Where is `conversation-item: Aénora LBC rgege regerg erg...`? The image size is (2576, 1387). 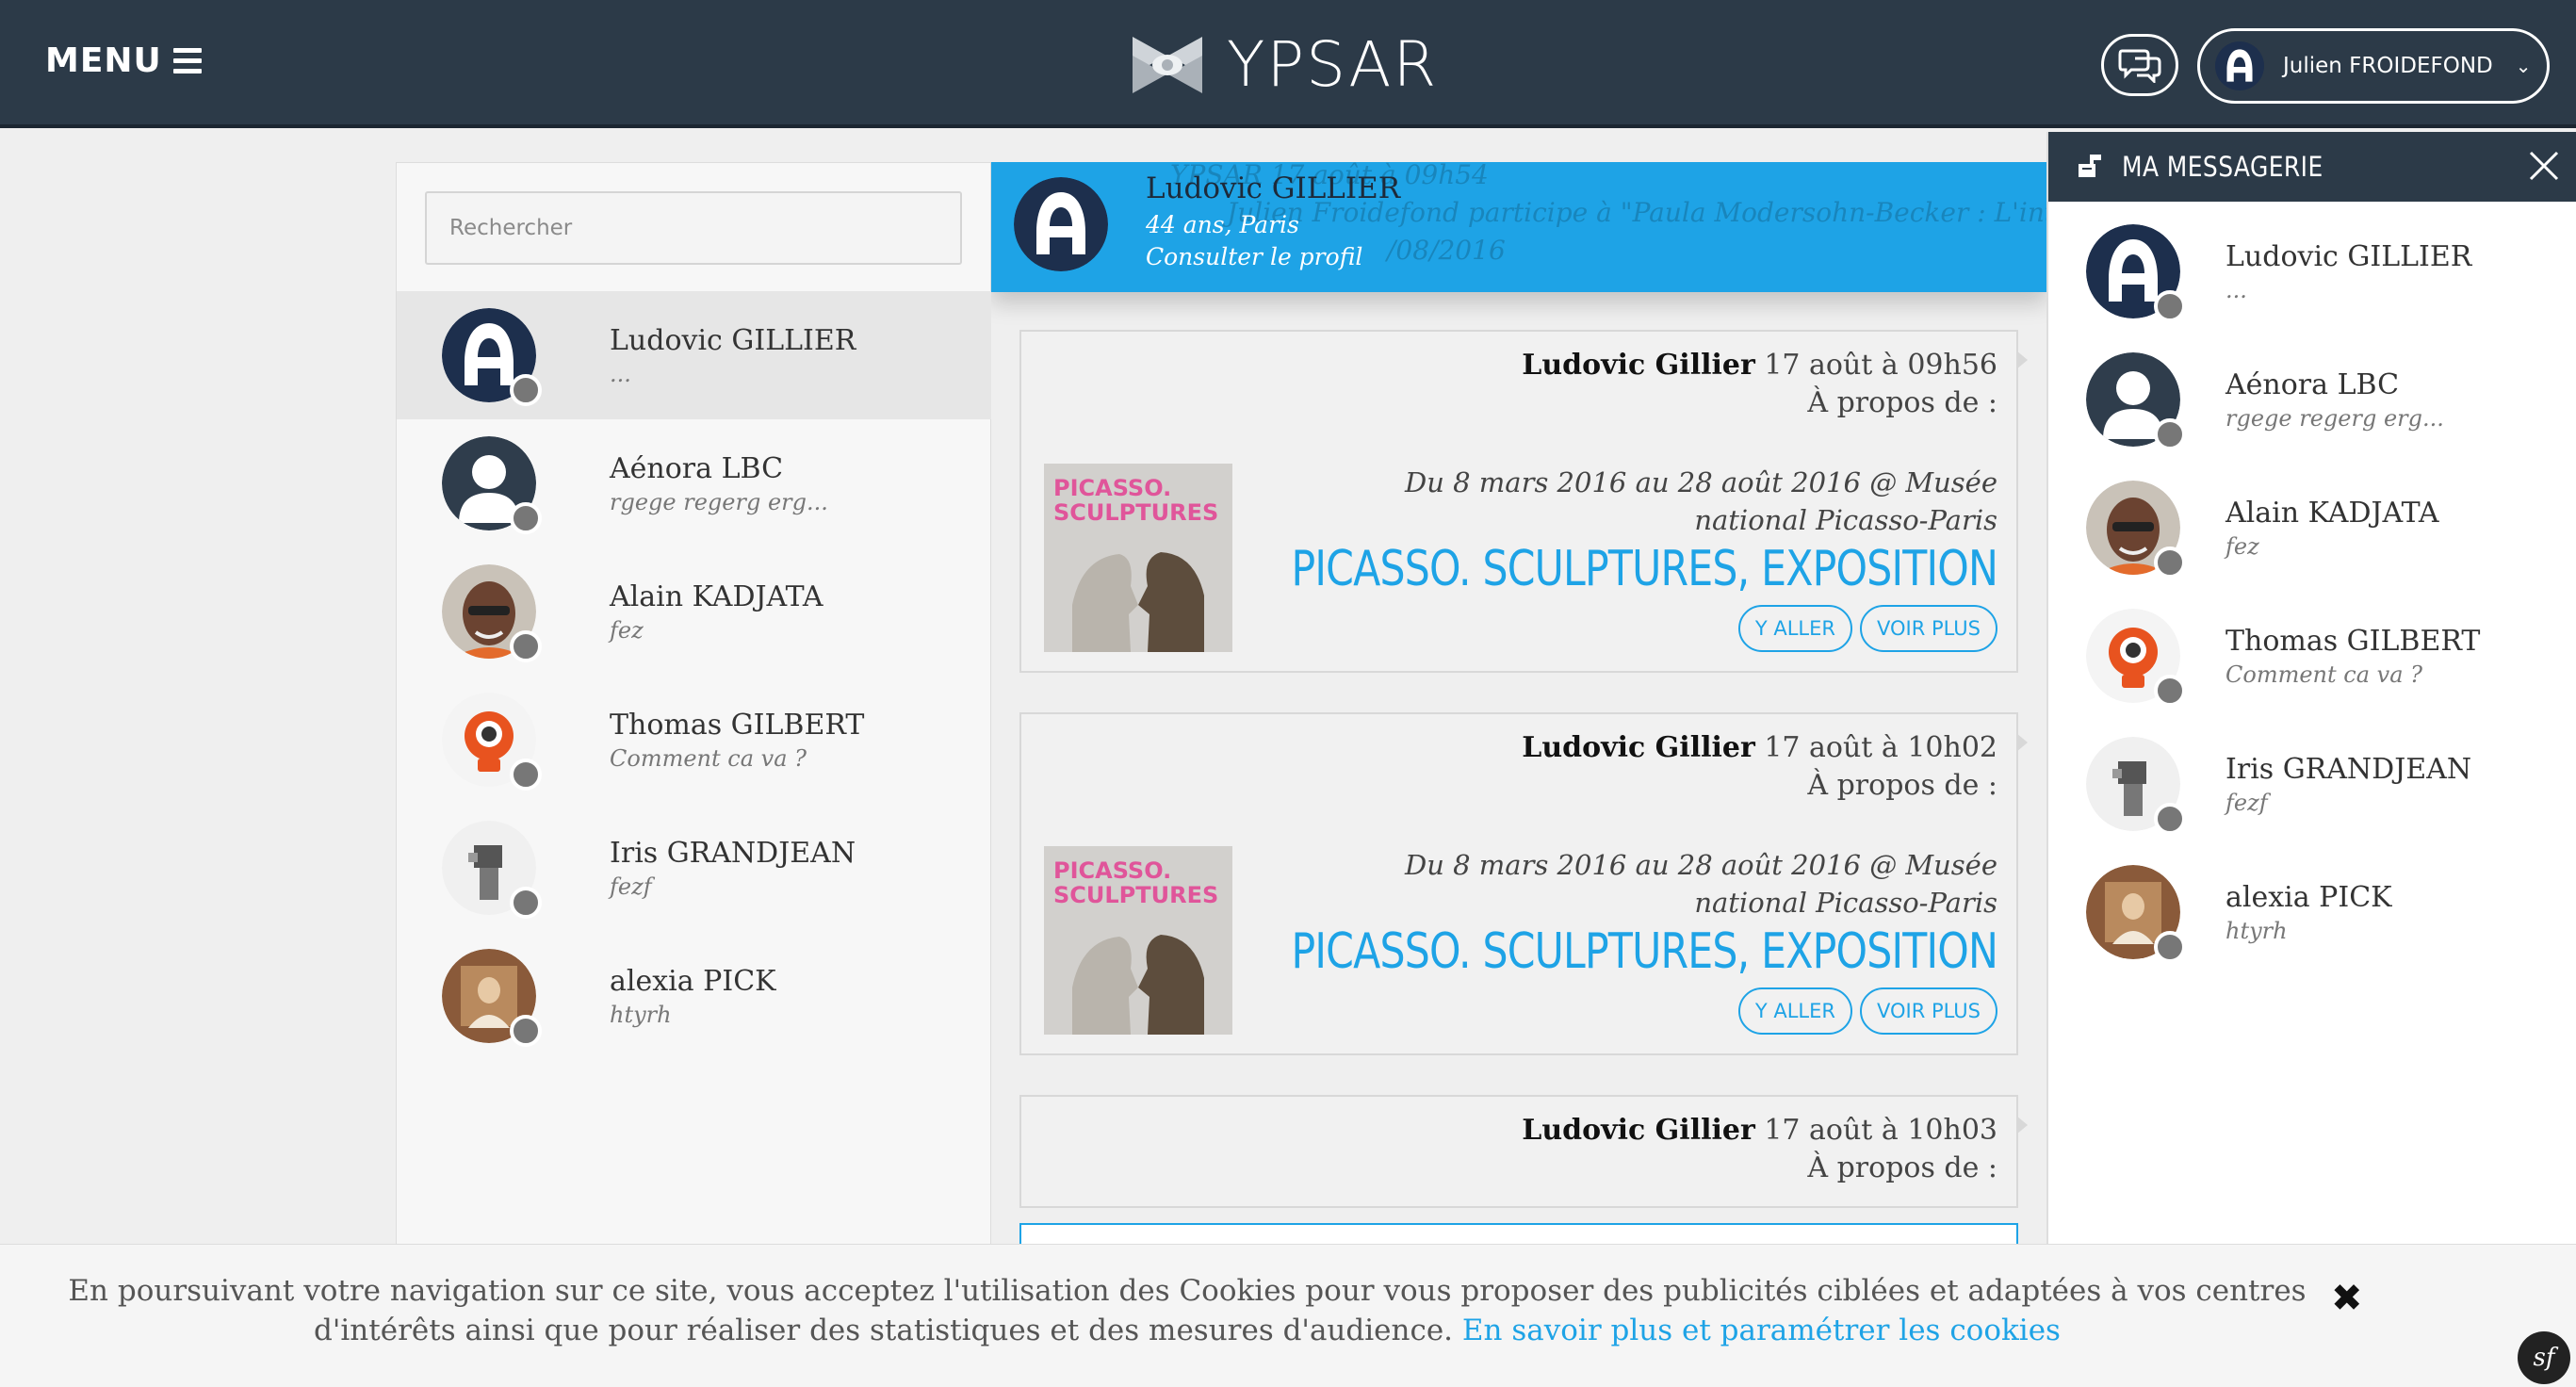
conversation-item: Aénora LBC rgege regerg erg... is located at coordinates (694, 483).